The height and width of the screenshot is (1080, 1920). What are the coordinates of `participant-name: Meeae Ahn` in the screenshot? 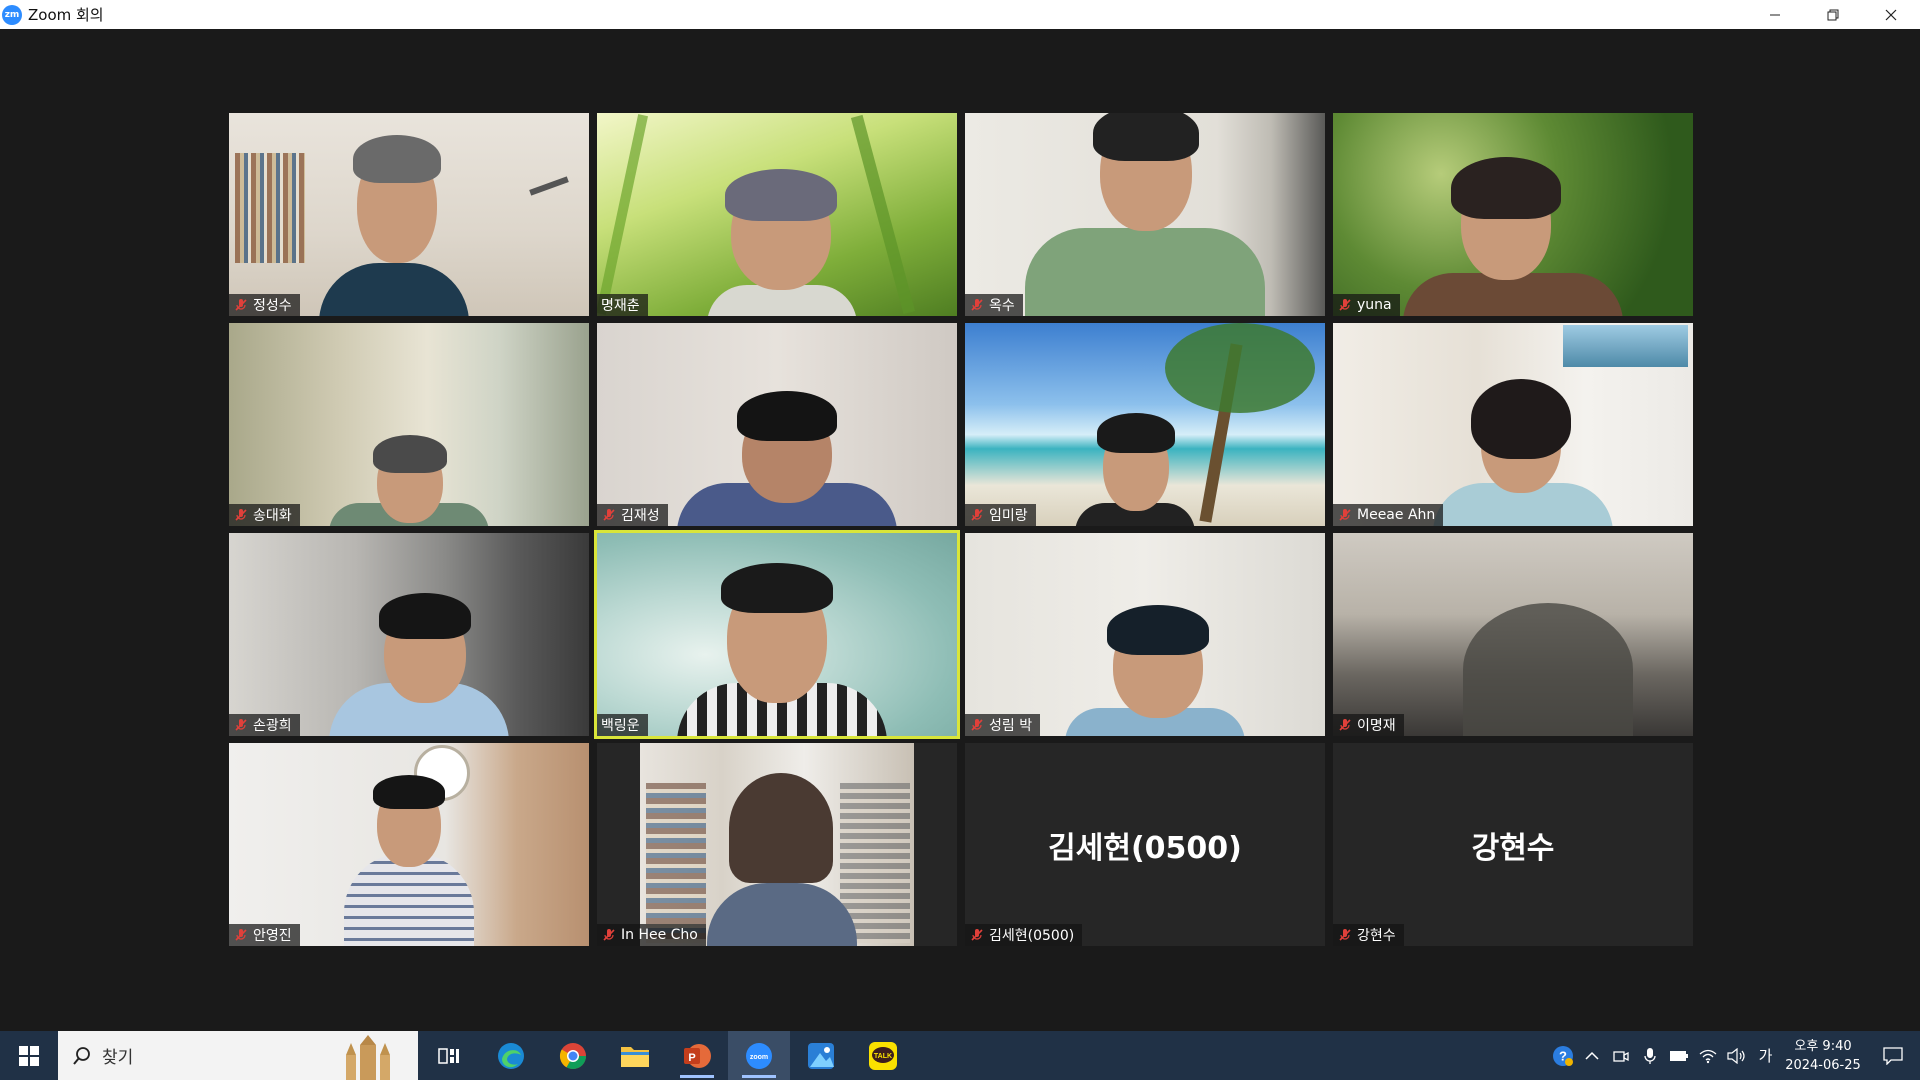 It's located at (1396, 515).